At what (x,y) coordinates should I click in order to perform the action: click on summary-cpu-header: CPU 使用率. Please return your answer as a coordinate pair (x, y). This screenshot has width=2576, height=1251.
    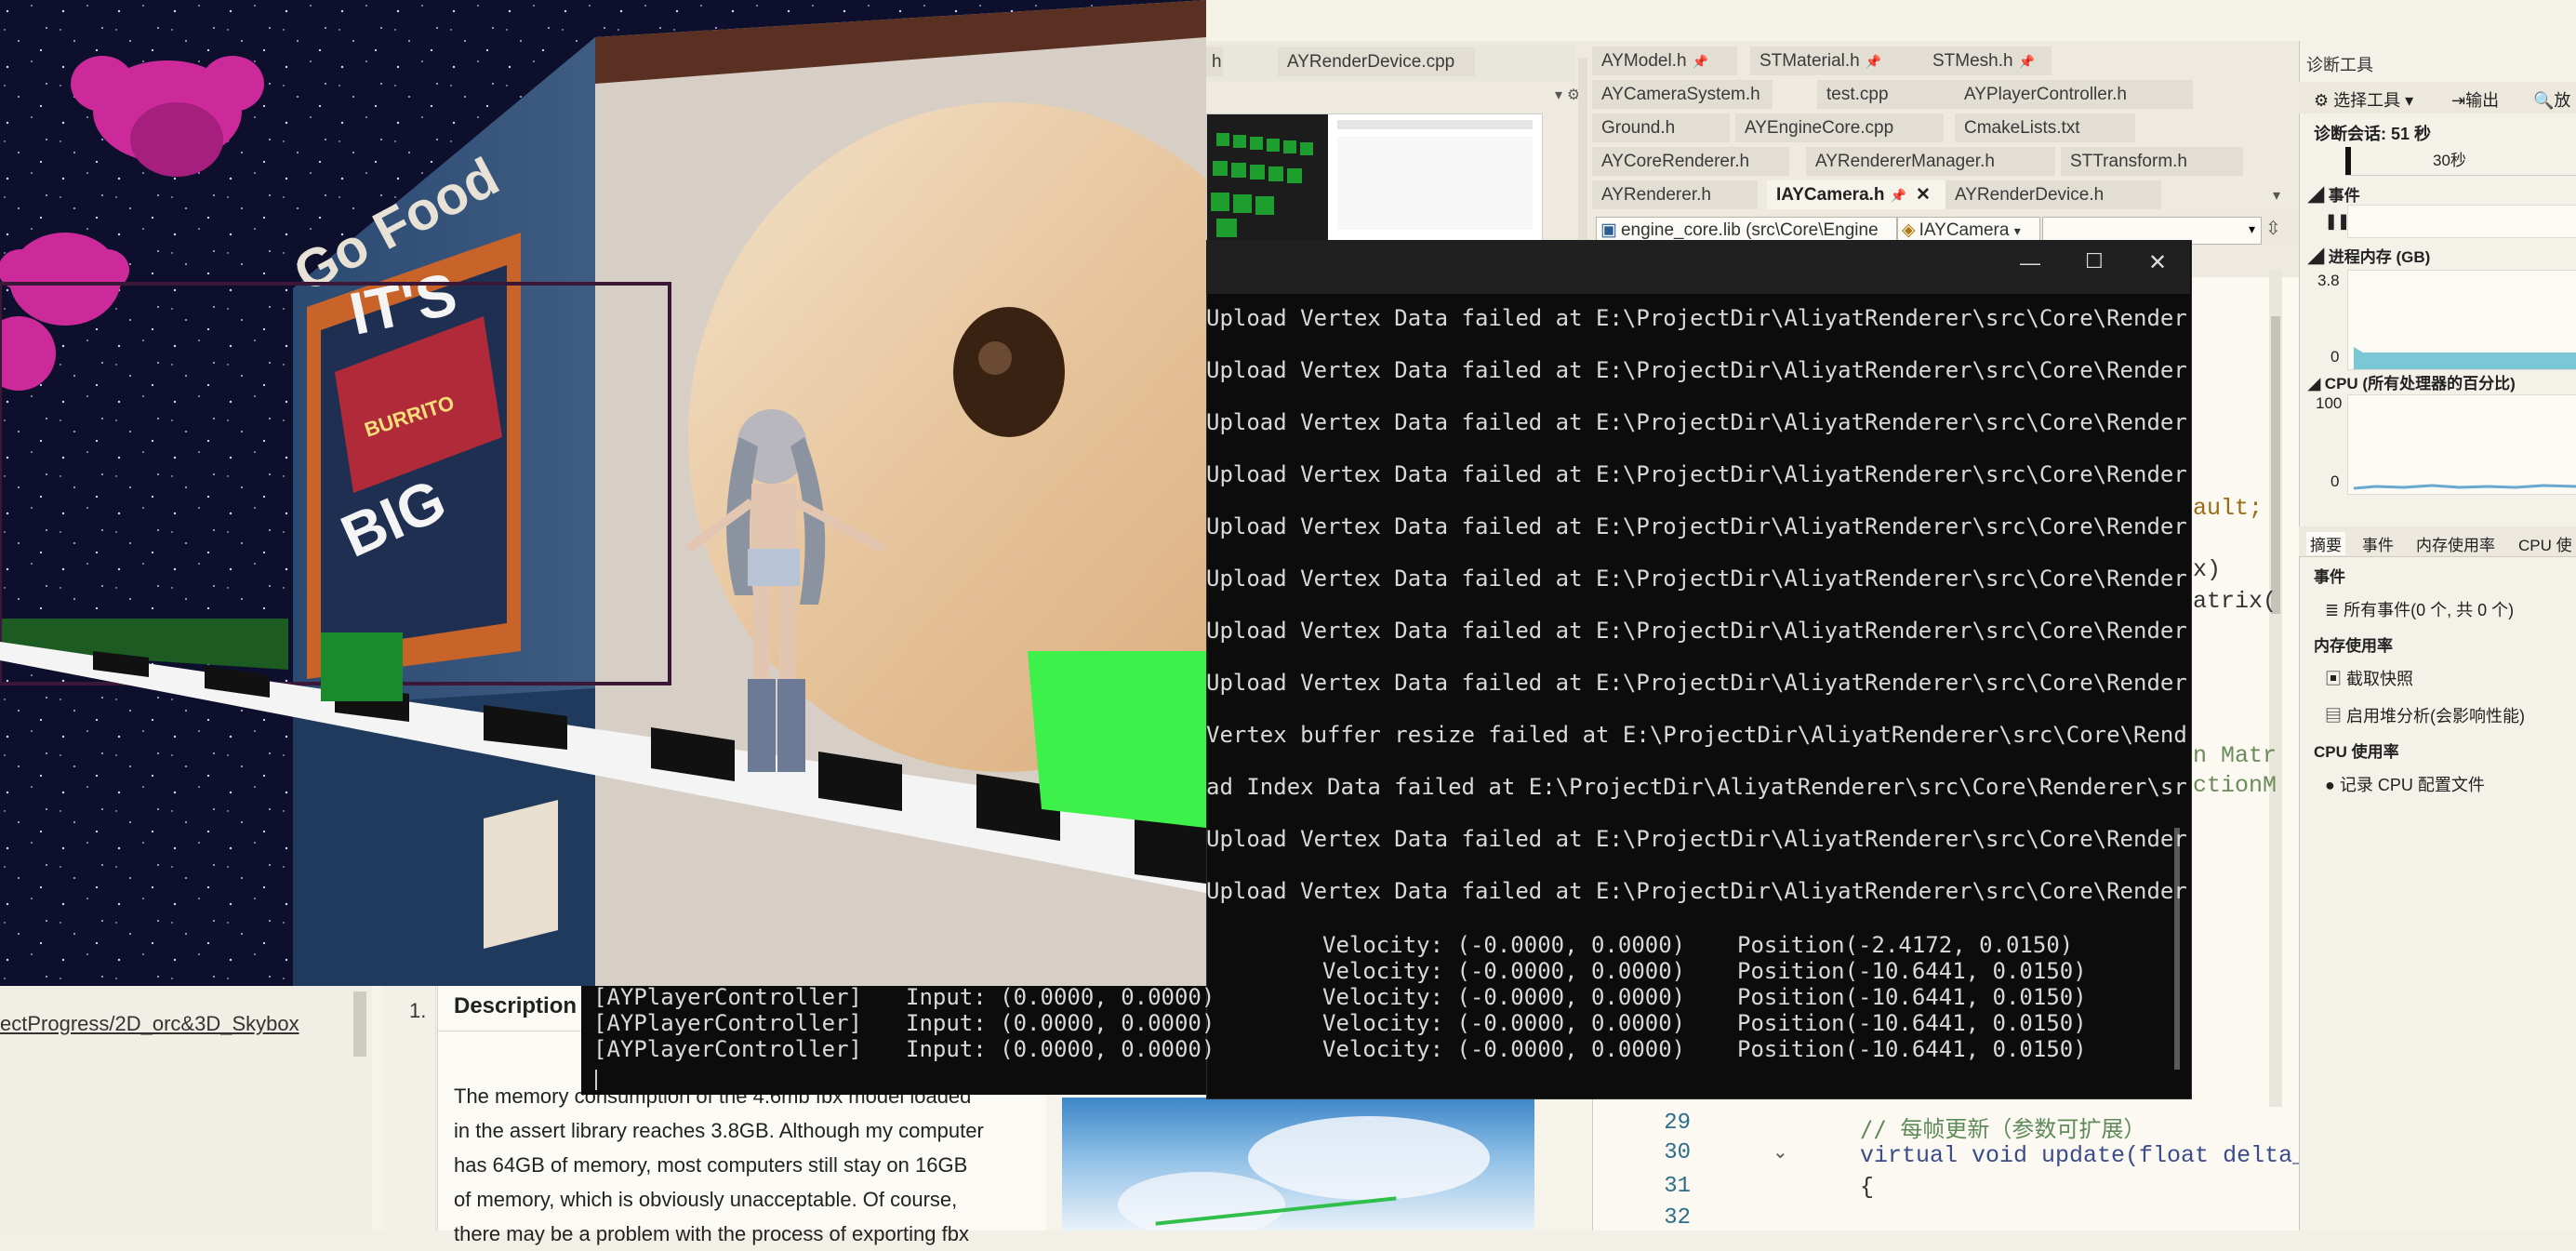
    Looking at the image, I should click on (2356, 752).